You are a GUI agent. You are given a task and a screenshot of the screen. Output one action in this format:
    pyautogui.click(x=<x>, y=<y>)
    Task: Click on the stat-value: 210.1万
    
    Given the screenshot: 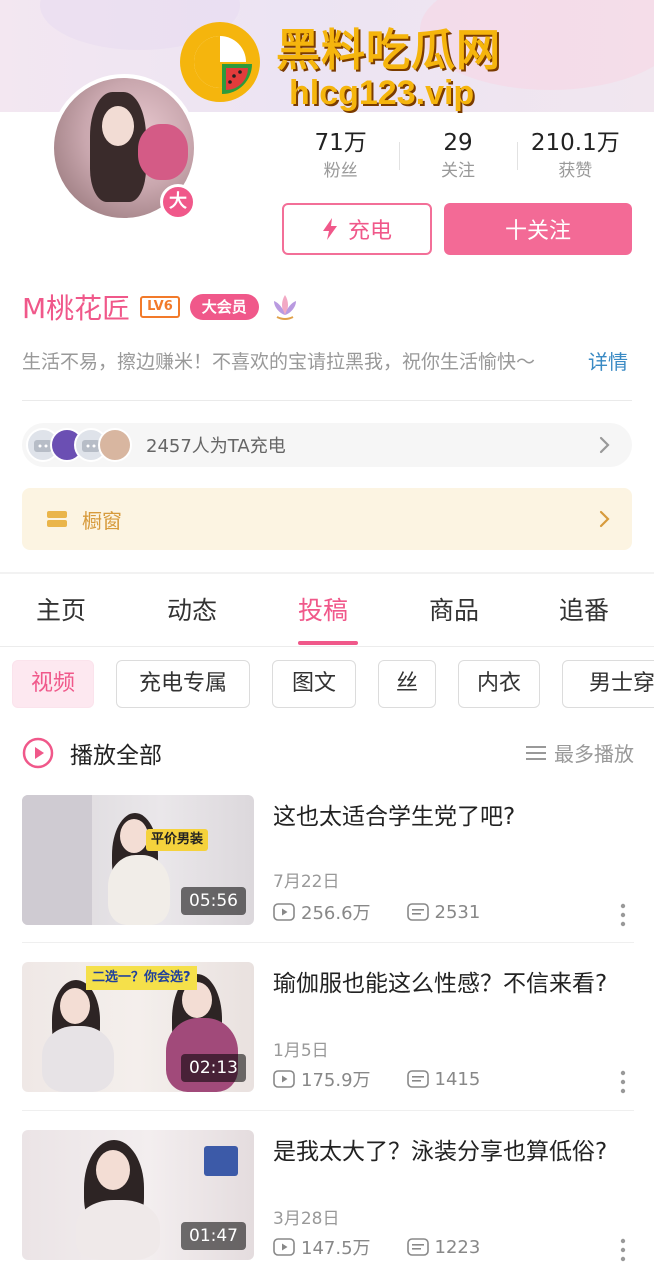 What is the action you would take?
    pyautogui.click(x=575, y=143)
    